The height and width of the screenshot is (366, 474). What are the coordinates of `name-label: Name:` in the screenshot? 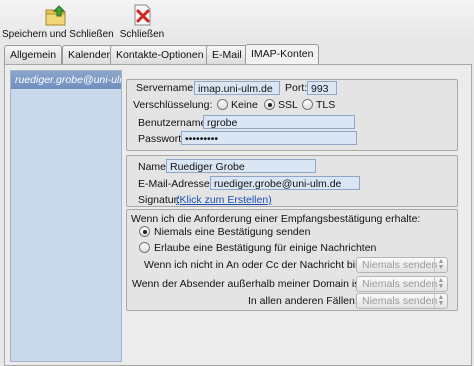 It's located at (153, 167).